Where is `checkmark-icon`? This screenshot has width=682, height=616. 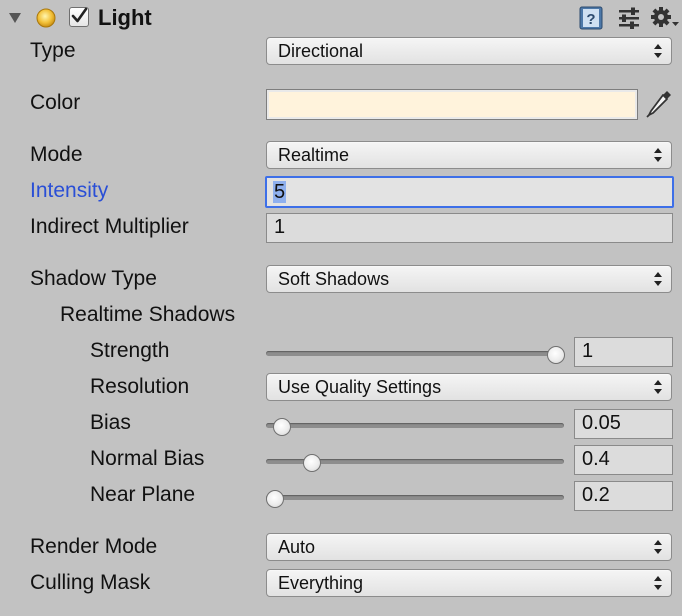
checkmark-icon is located at coordinates (79, 15).